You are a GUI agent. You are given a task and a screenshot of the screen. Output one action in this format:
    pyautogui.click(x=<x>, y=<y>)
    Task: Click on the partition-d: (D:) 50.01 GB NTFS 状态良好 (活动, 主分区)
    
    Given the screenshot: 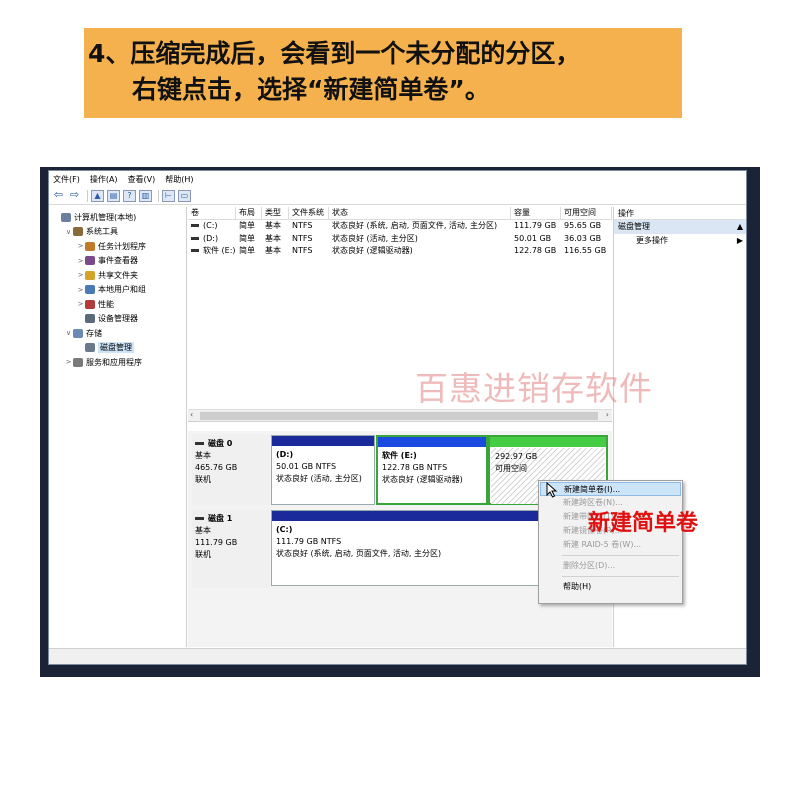 What is the action you would take?
    pyautogui.click(x=323, y=470)
    